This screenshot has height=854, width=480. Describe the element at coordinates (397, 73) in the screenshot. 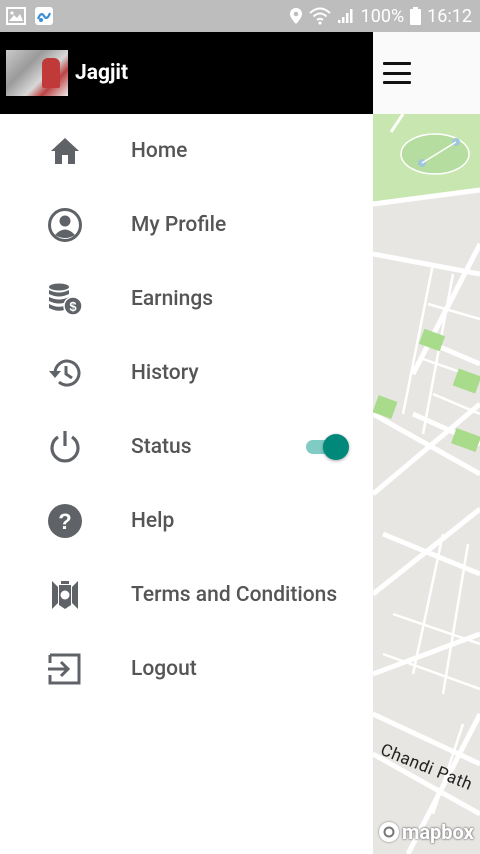

I see `menu-icon` at that location.